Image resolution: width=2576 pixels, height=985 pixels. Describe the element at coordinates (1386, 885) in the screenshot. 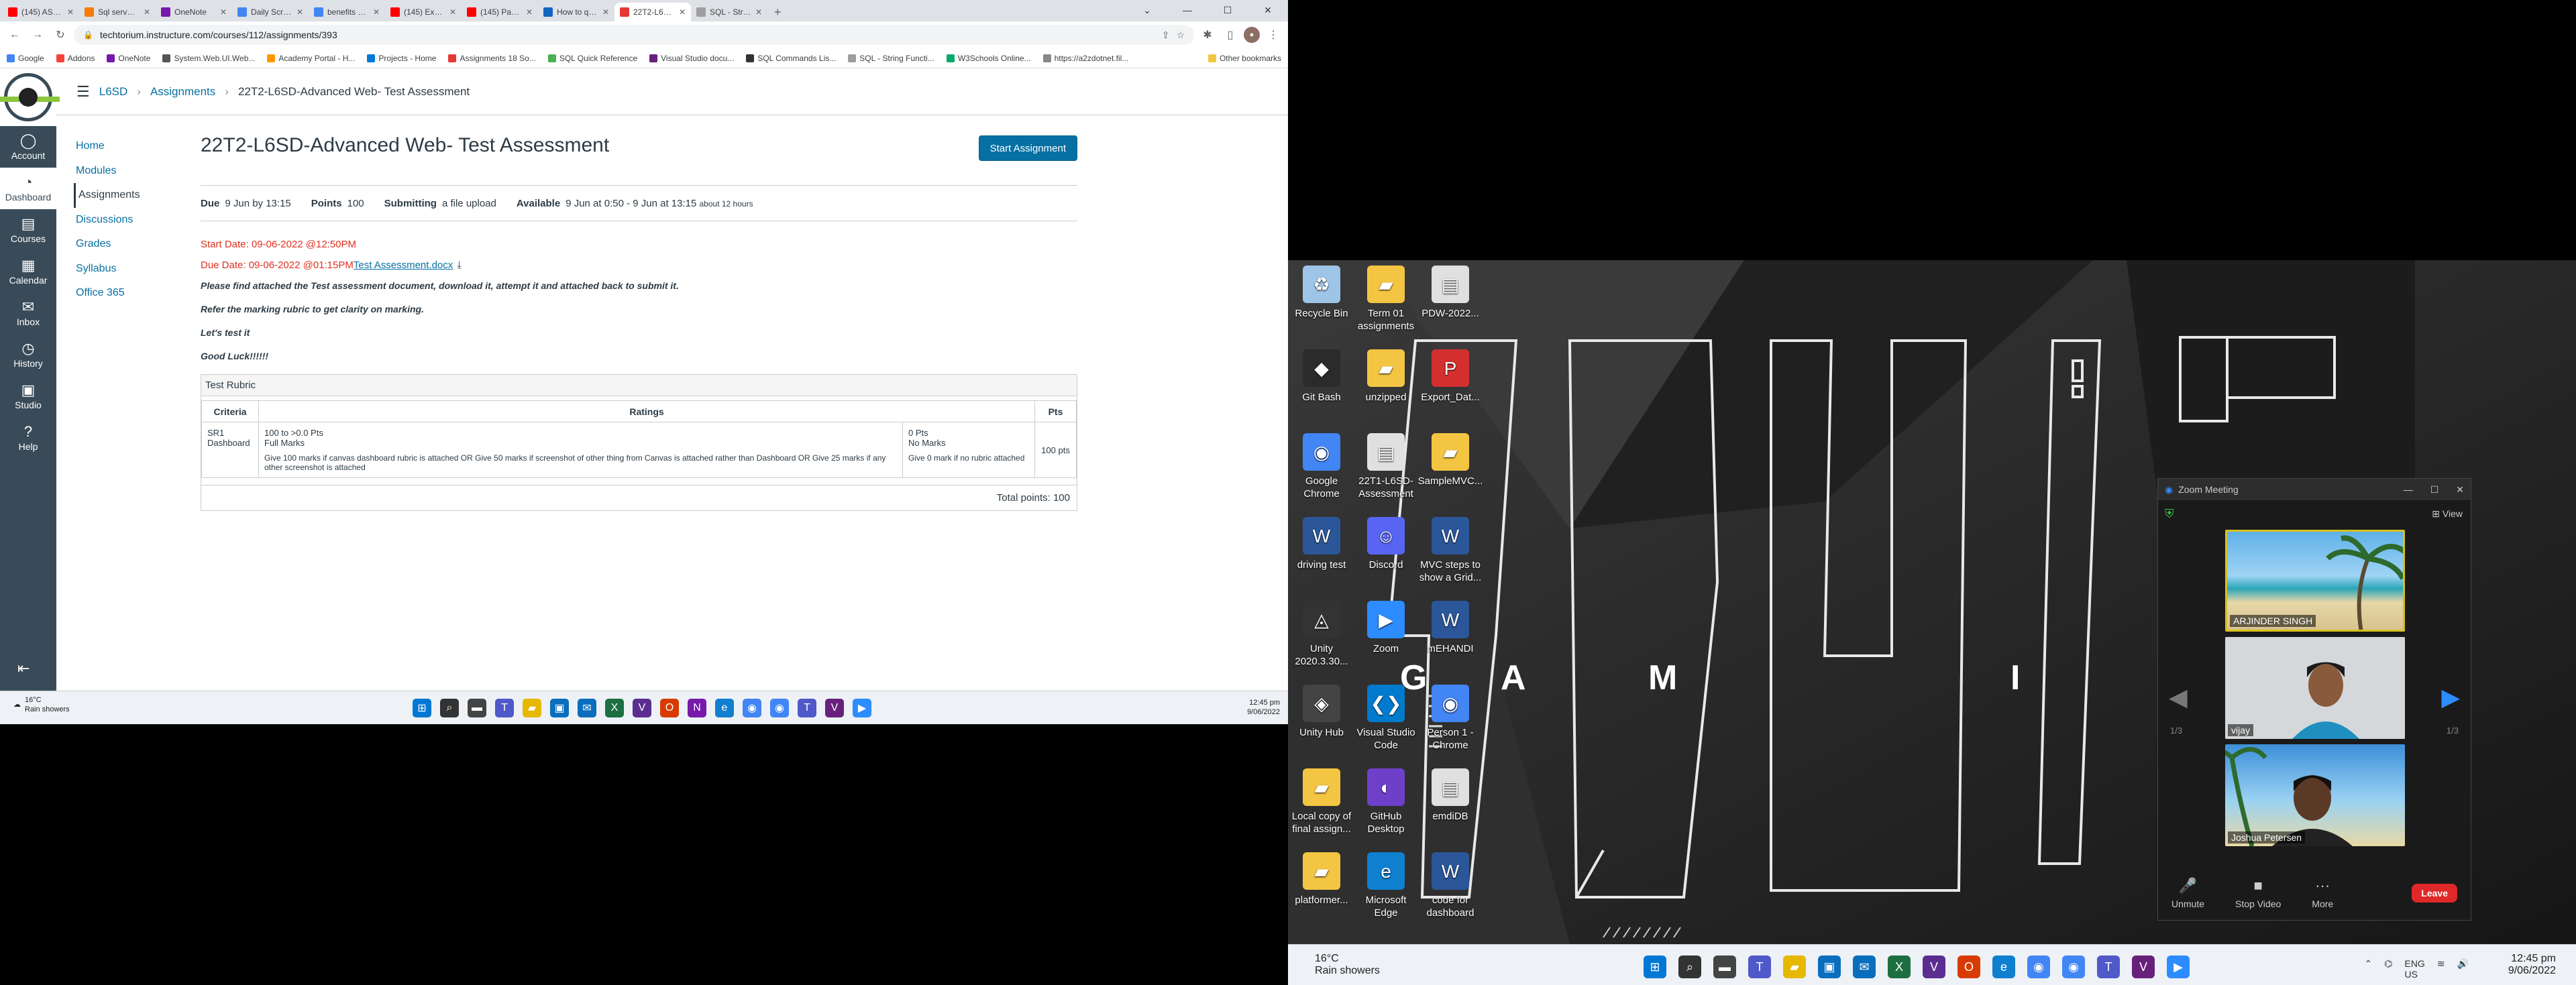

I see `desktop-icon: e Microsoft Edge` at that location.